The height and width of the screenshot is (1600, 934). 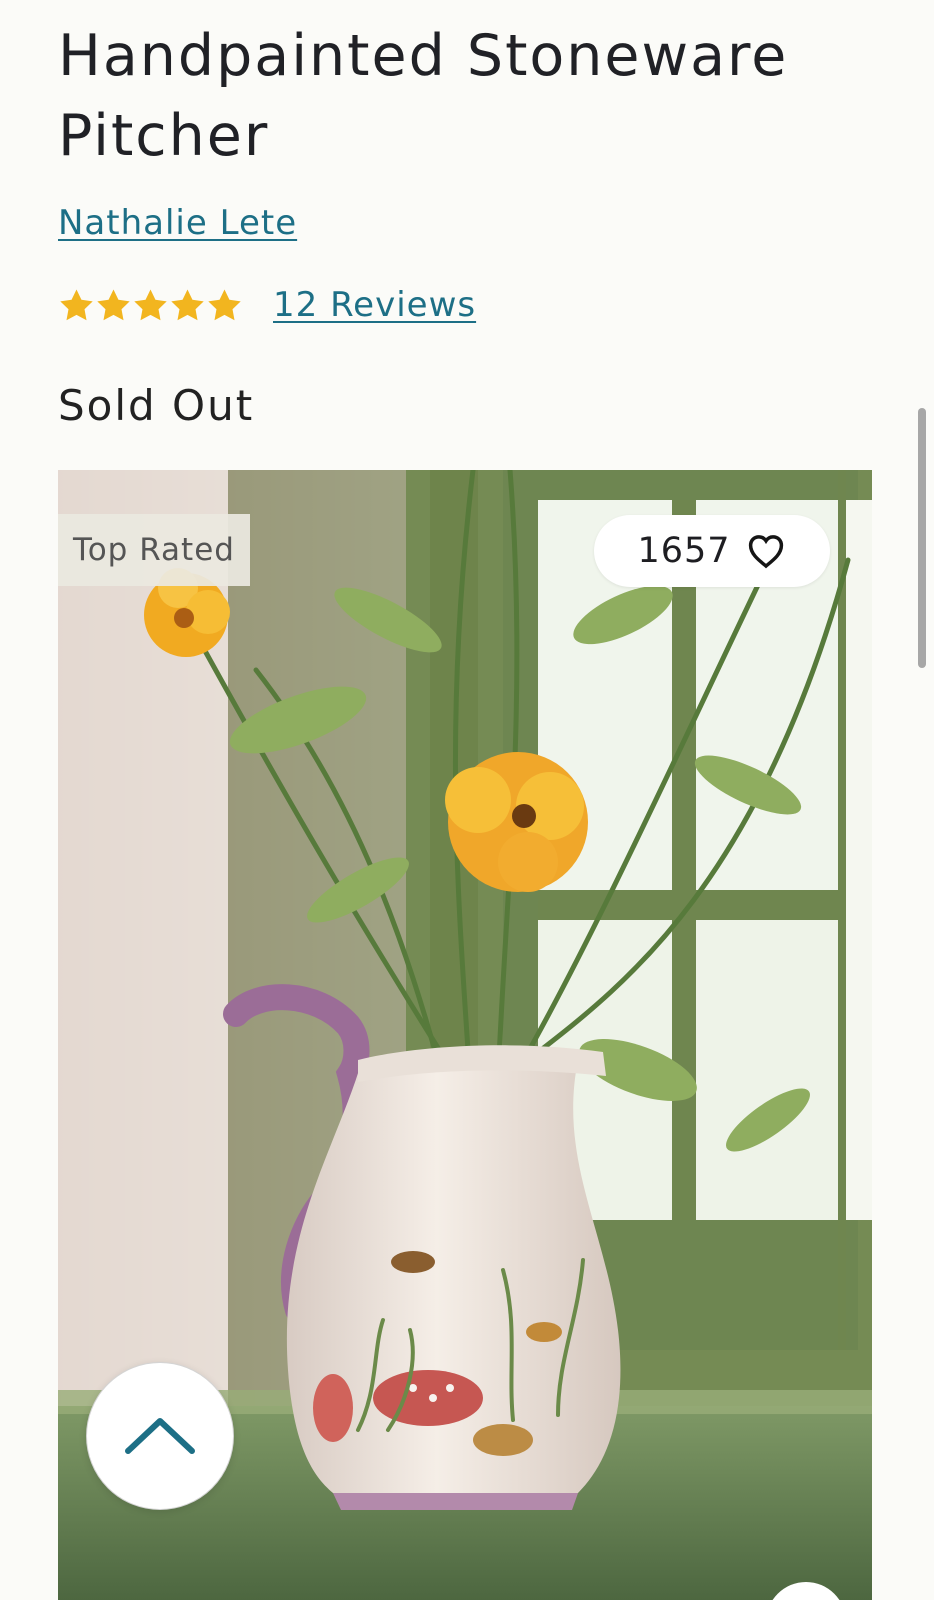 I want to click on page-scrollbar, so click(x=922, y=538).